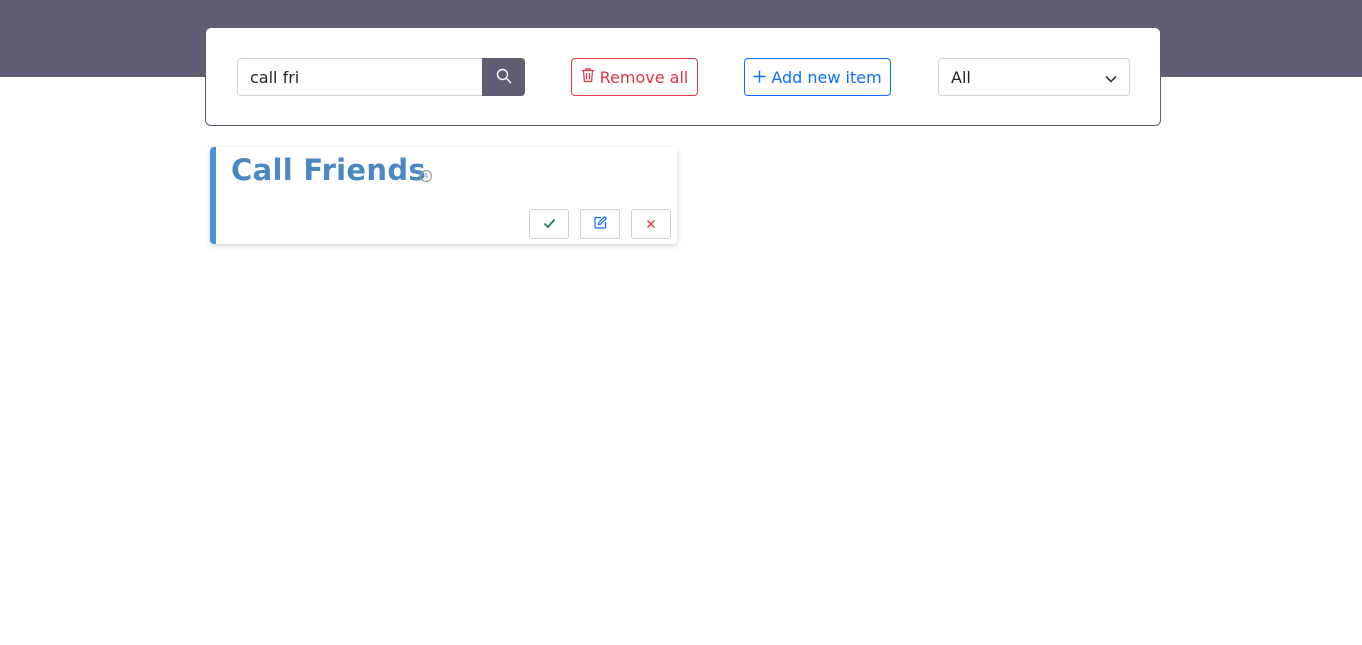 The height and width of the screenshot is (645, 1362). I want to click on todo-card: Call Friends, so click(443, 195).